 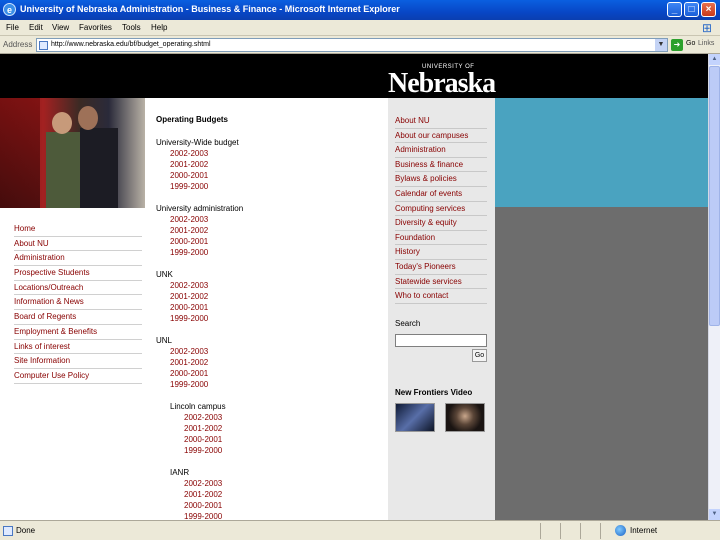 What do you see at coordinates (479, 355) in the screenshot?
I see `search-go-button: Go` at bounding box center [479, 355].